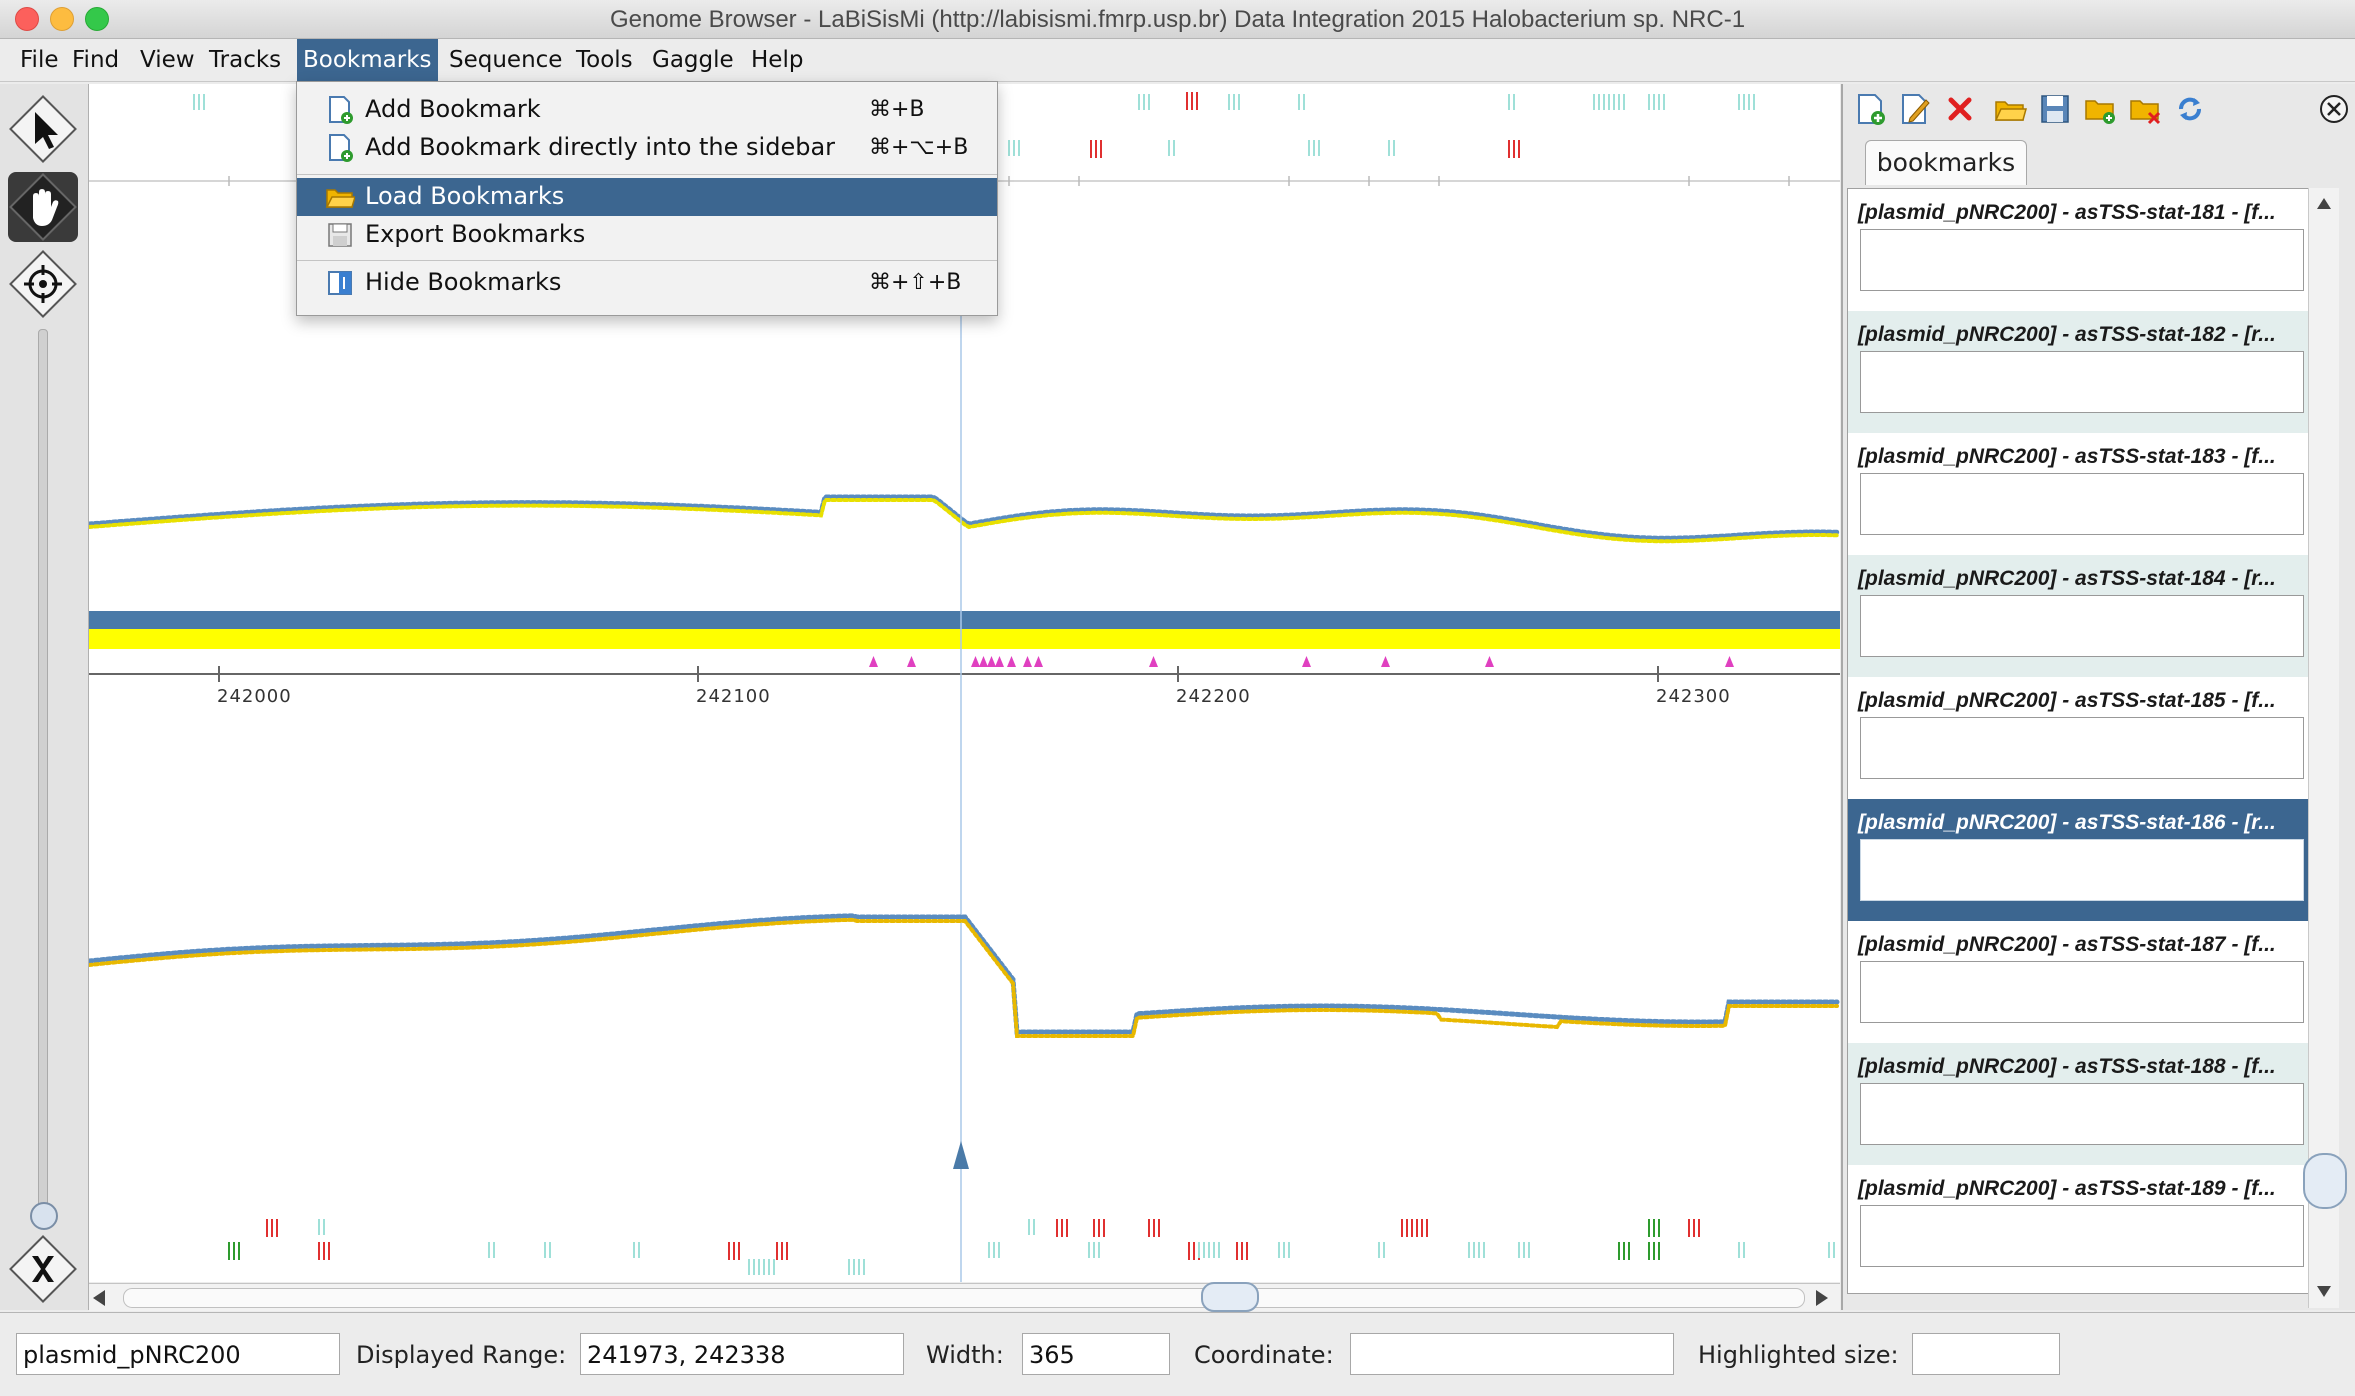 The height and width of the screenshot is (1396, 2355). Describe the element at coordinates (2145, 109) in the screenshot. I see `folder-remove-icon` at that location.